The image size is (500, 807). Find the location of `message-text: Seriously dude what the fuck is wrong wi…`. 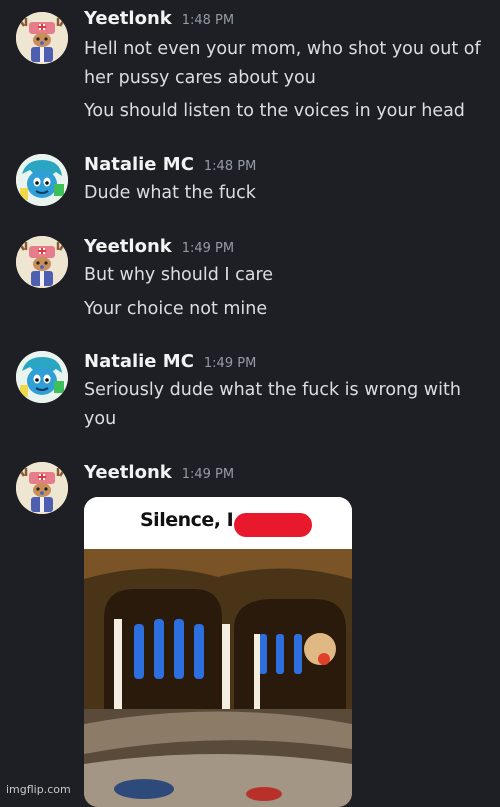

message-text: Seriously dude what the fuck is wrong wi… is located at coordinates (272, 390).